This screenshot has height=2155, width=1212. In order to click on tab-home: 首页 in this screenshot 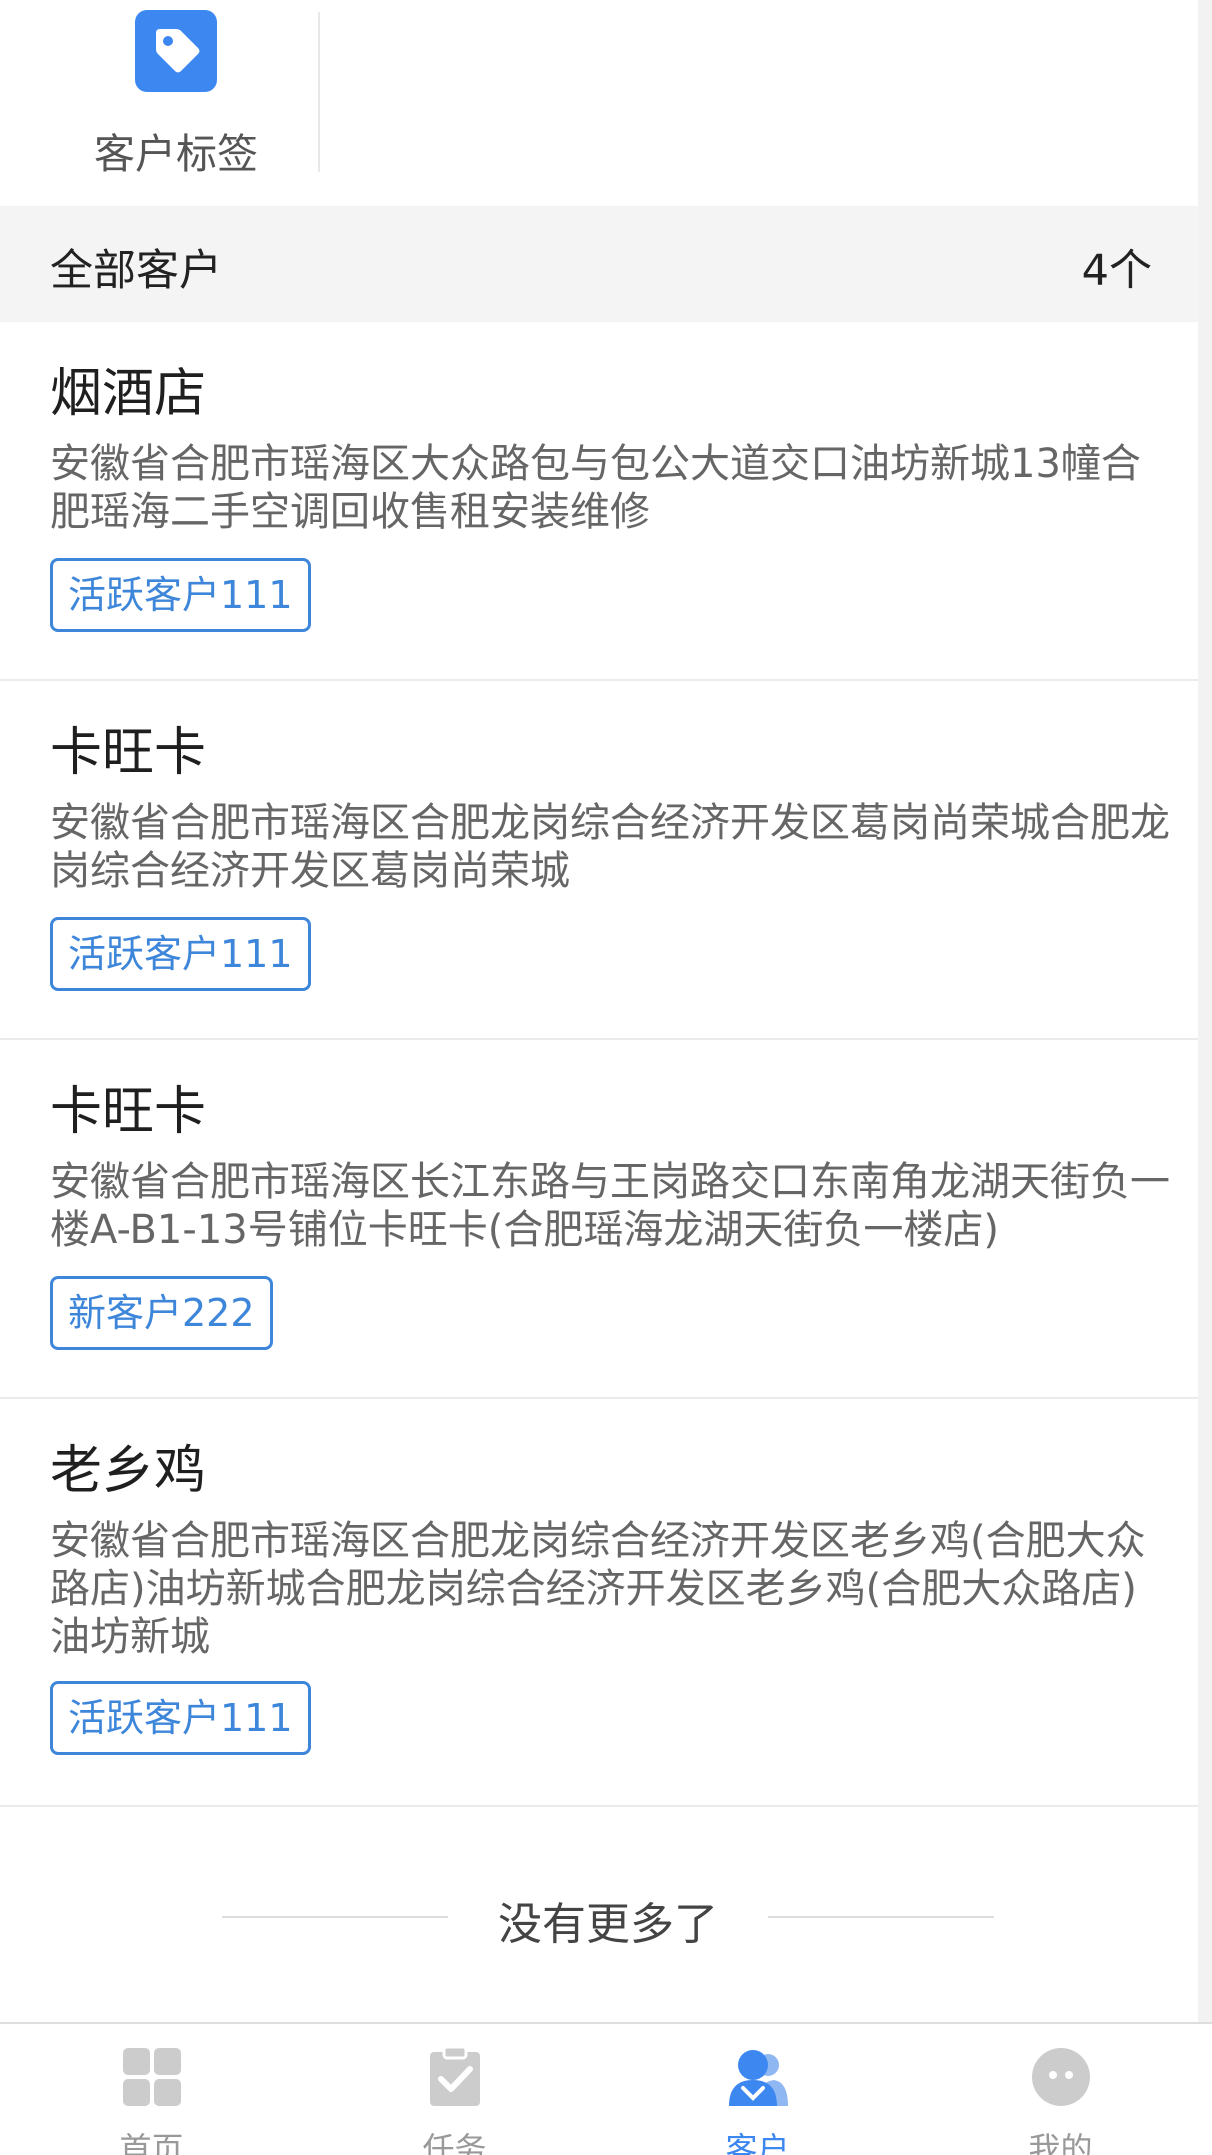, I will do `click(151, 2089)`.